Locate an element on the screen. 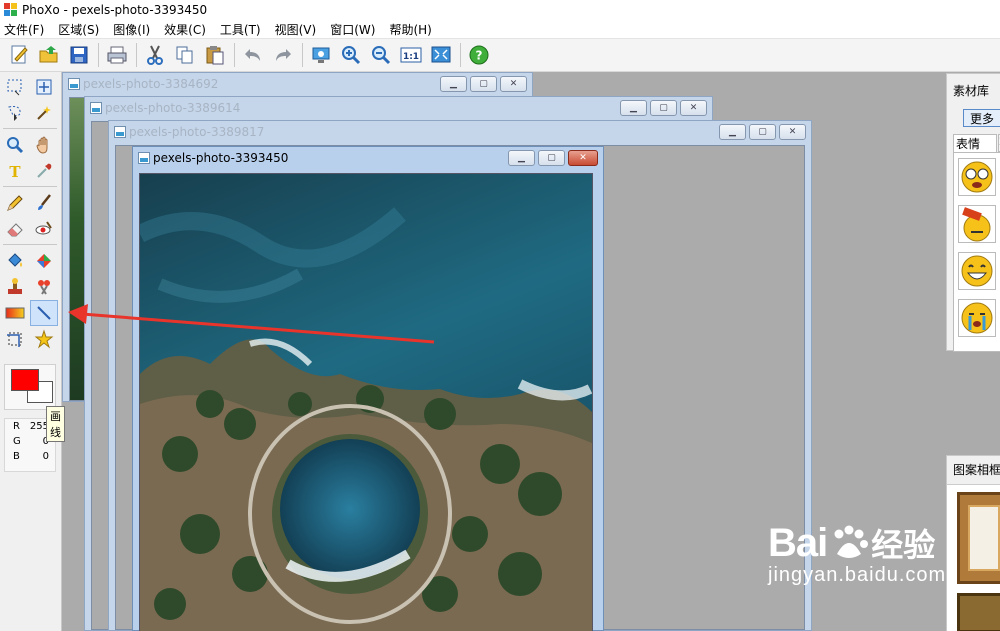 The image size is (1000, 631). help-label: ? is located at coordinates (479, 56).